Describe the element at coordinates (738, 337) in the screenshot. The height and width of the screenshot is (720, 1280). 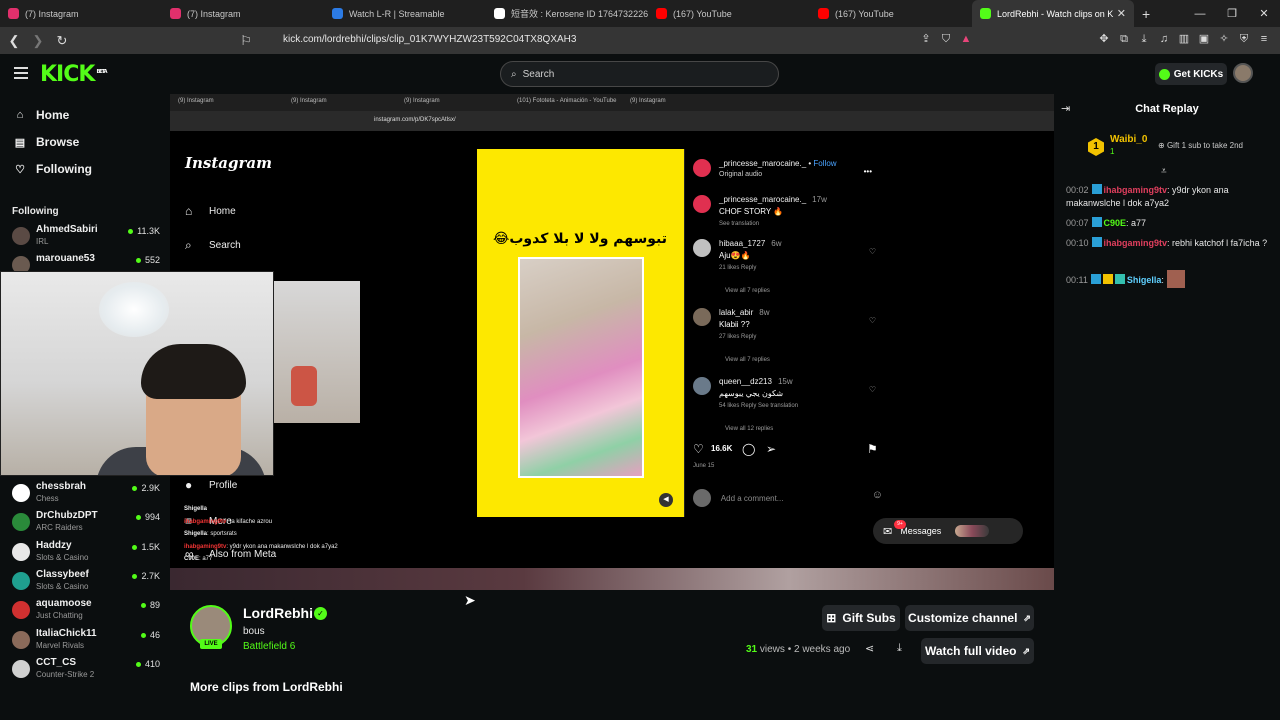
I see `comment-meta: 27 likes Reply` at that location.